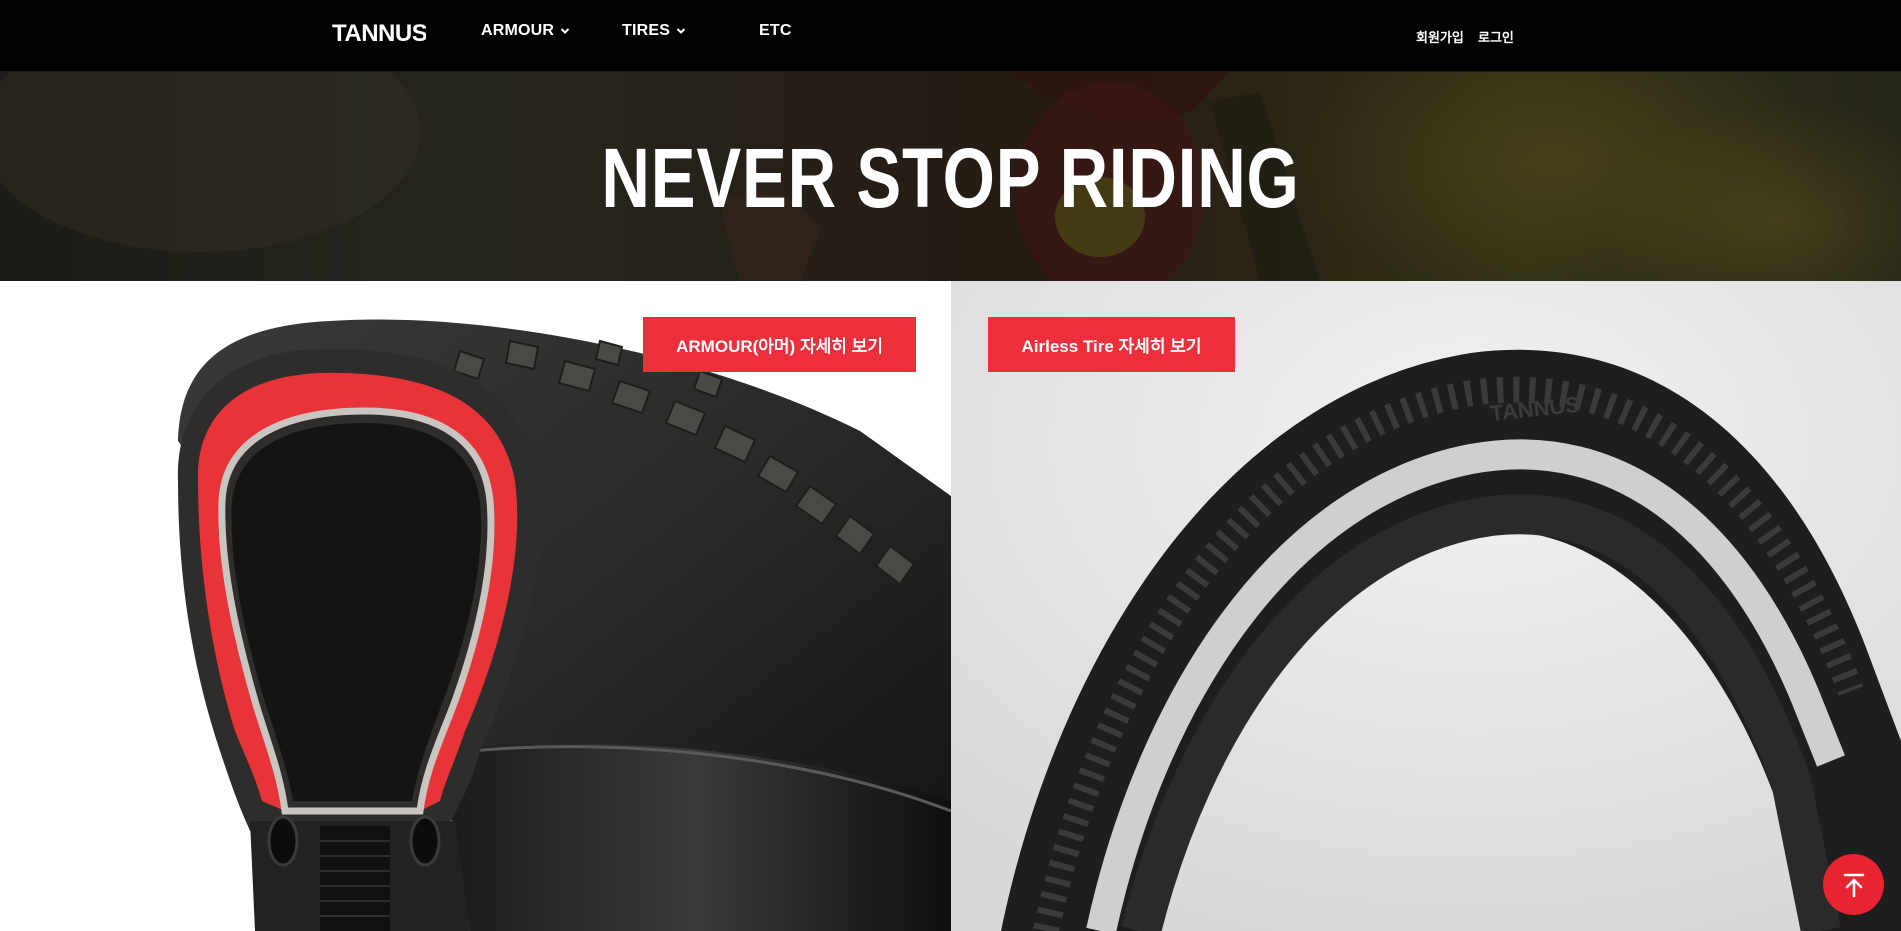 The width and height of the screenshot is (1901, 931). Describe the element at coordinates (1496, 36) in the screenshot. I see `login-link: 로그인` at that location.